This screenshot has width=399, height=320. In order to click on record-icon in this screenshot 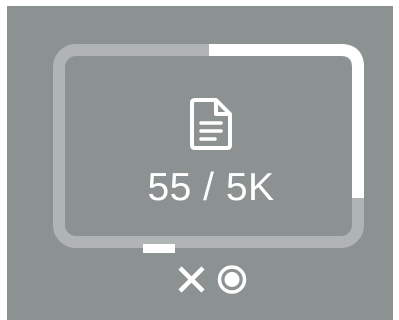, I will do `click(232, 279)`.